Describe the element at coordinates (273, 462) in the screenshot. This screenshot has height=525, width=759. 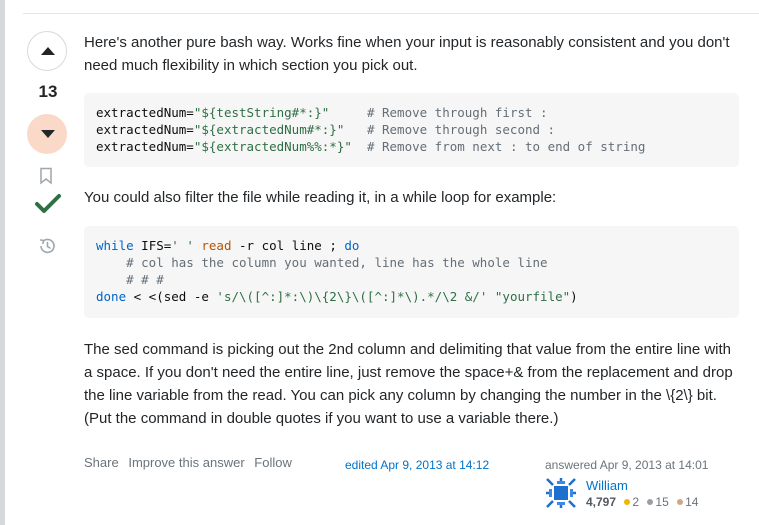
I see `follow-link: Follow` at that location.